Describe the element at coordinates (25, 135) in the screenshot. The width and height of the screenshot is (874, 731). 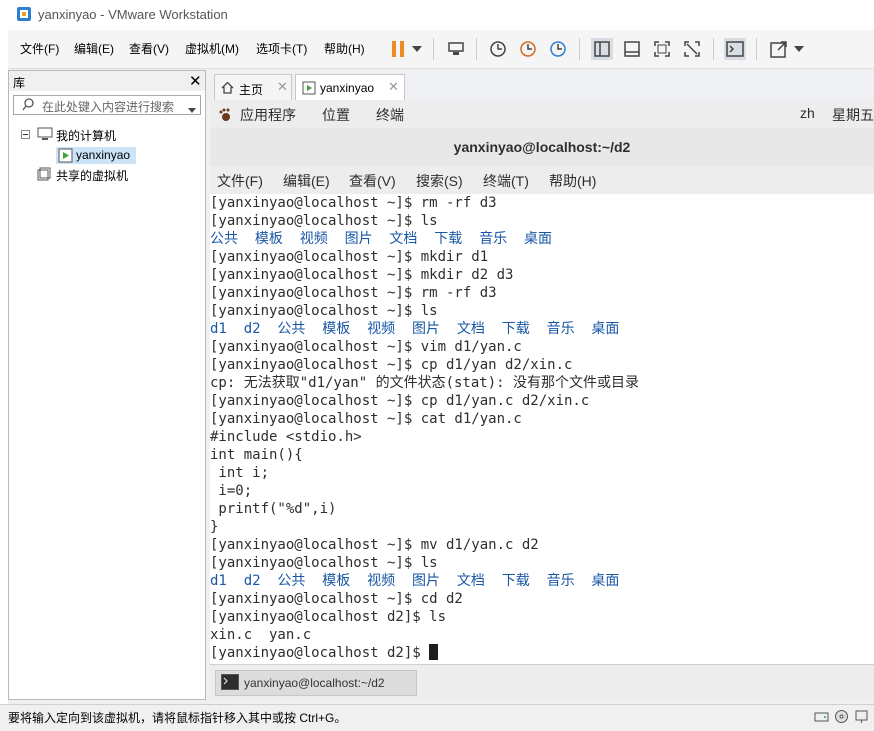
I see `collapse-icon` at that location.